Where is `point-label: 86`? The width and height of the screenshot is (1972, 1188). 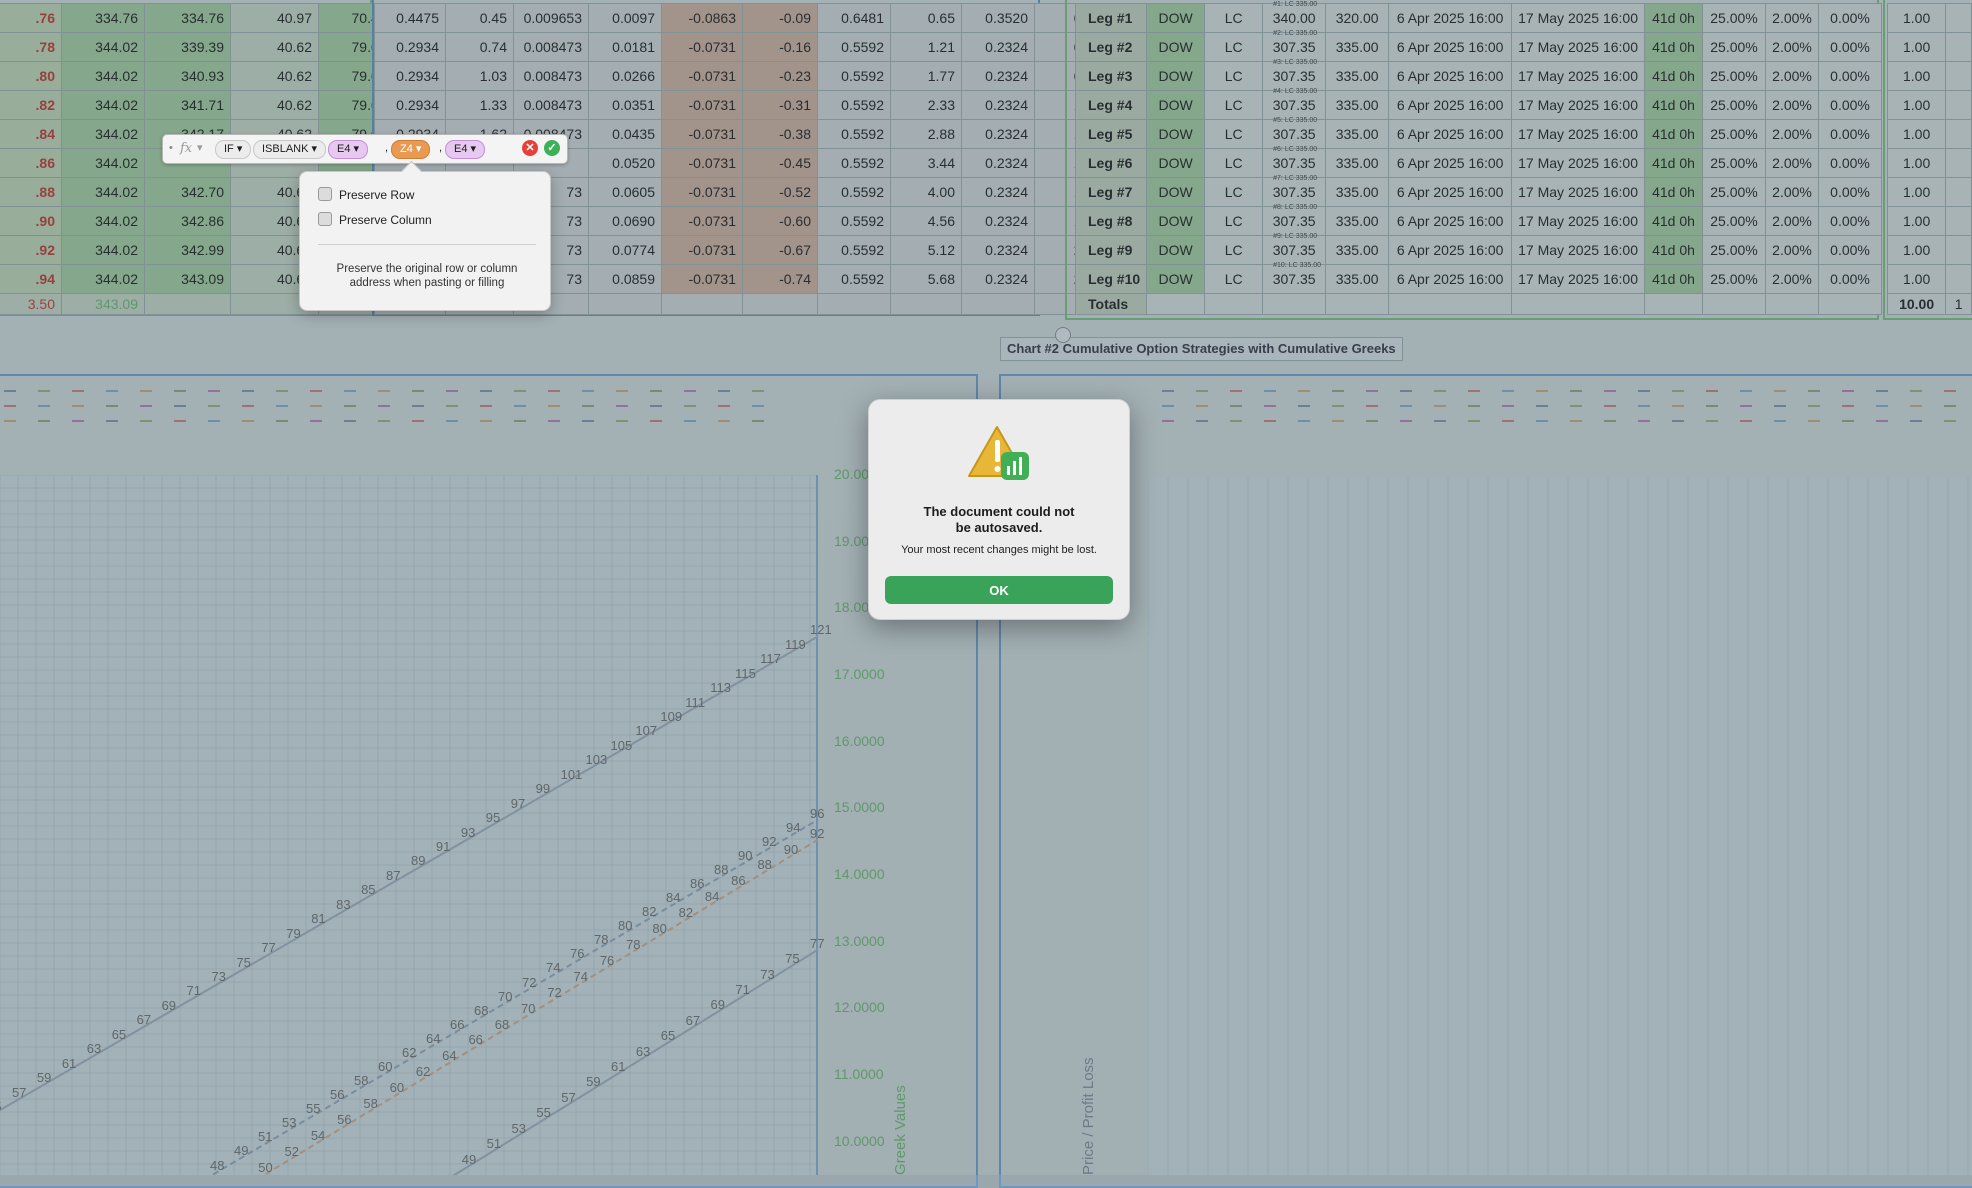 point-label: 86 is located at coordinates (697, 884).